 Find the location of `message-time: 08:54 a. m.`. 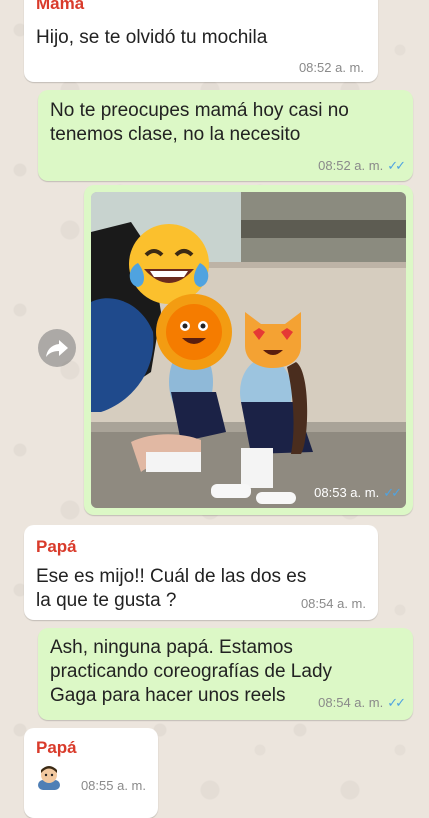

message-time: 08:54 a. m. is located at coordinates (333, 603).